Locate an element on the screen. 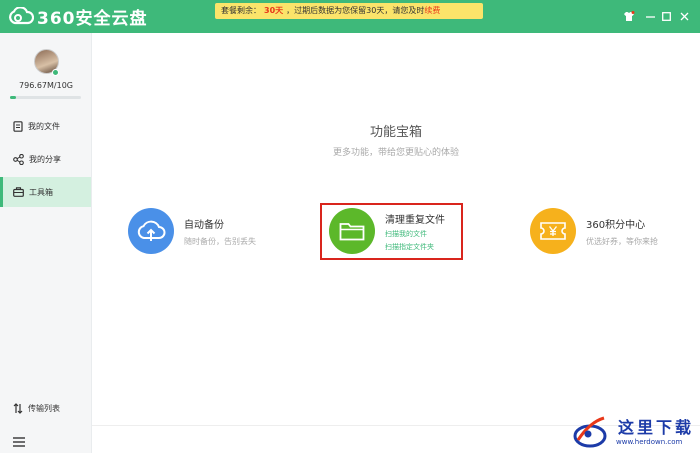 Image resolution: width=700 pixels, height=453 pixels. close-button is located at coordinates (684, 16).